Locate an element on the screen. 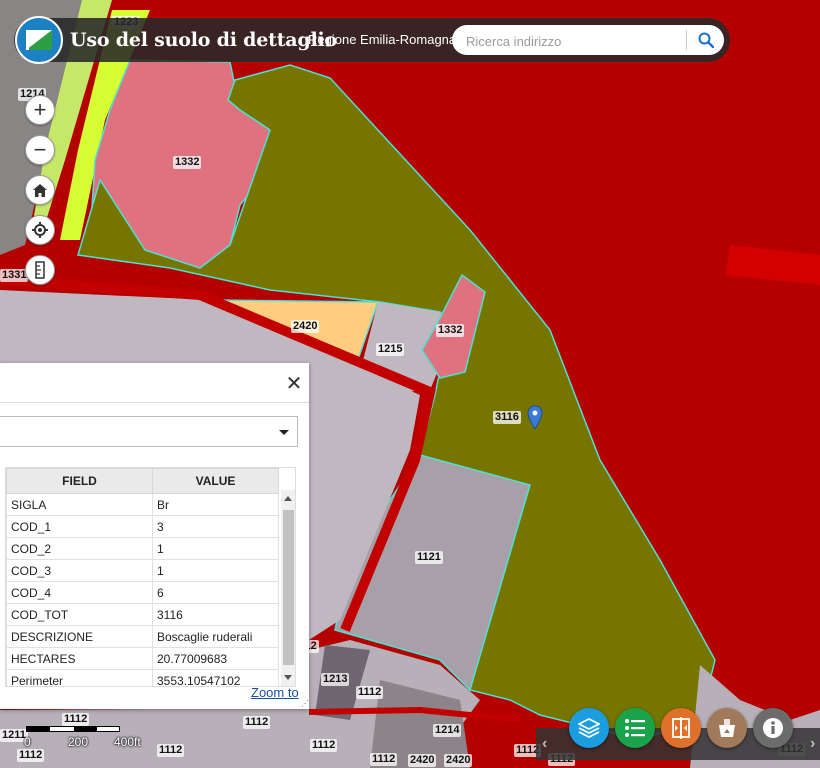 Image resolution: width=820 pixels, height=768 pixels. search-input is located at coordinates (576, 41).